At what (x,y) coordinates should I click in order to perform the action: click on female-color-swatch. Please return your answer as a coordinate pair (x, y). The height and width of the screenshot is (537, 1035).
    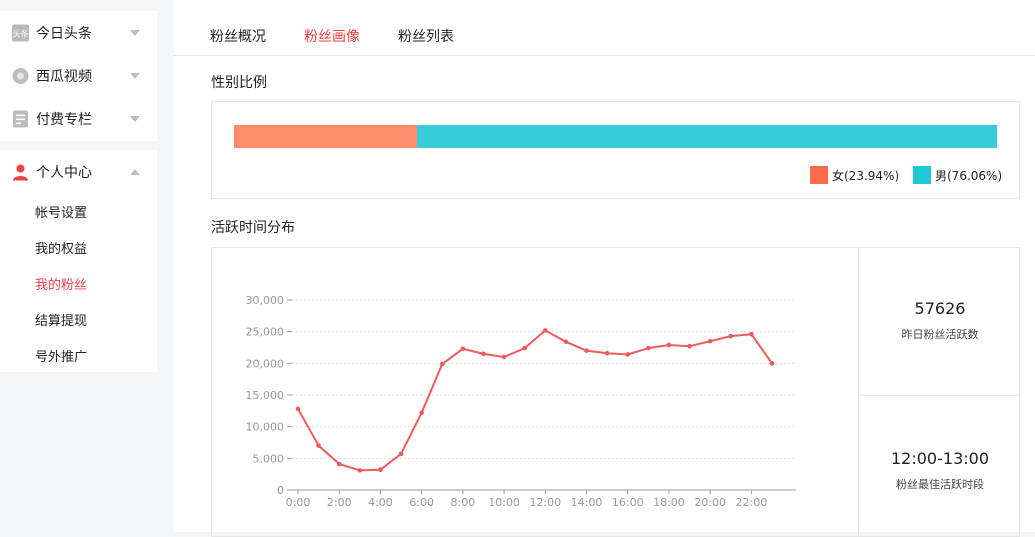
    Looking at the image, I should click on (819, 175).